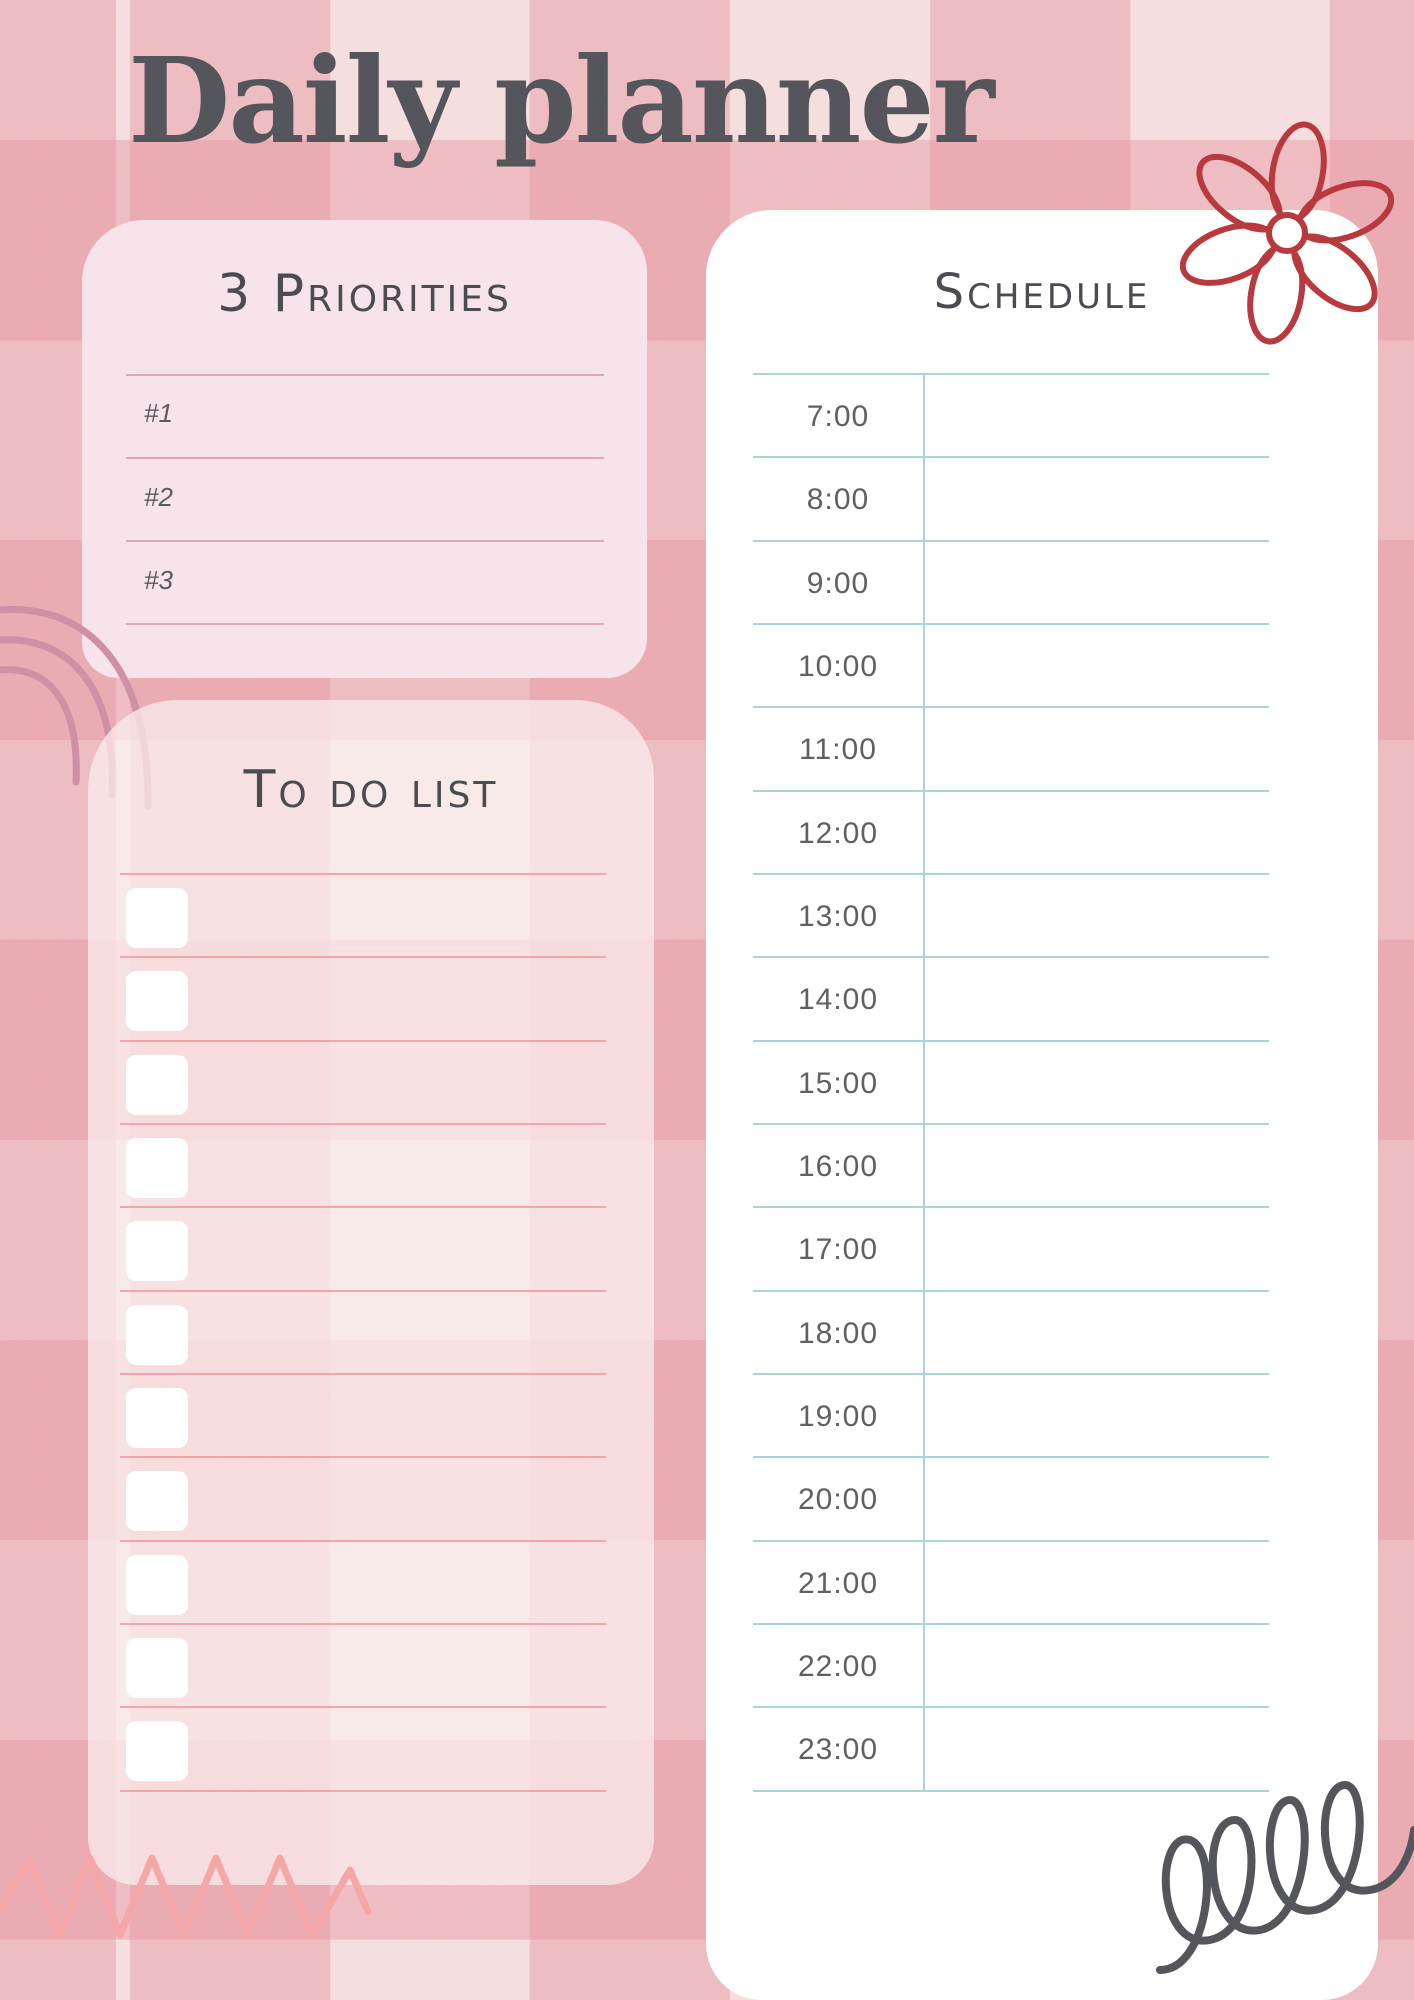 Image resolution: width=1414 pixels, height=2000 pixels. I want to click on schedule-time: 11:00, so click(838, 749).